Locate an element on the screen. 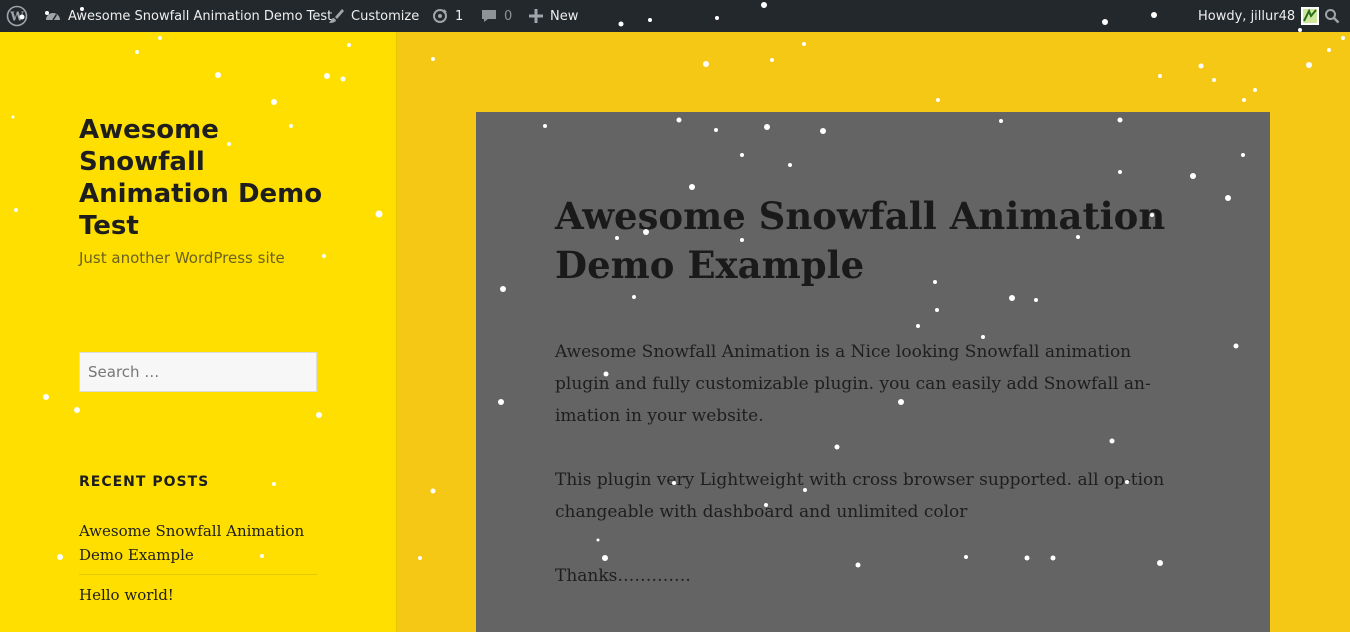  customize-link: Customize is located at coordinates (373, 16).